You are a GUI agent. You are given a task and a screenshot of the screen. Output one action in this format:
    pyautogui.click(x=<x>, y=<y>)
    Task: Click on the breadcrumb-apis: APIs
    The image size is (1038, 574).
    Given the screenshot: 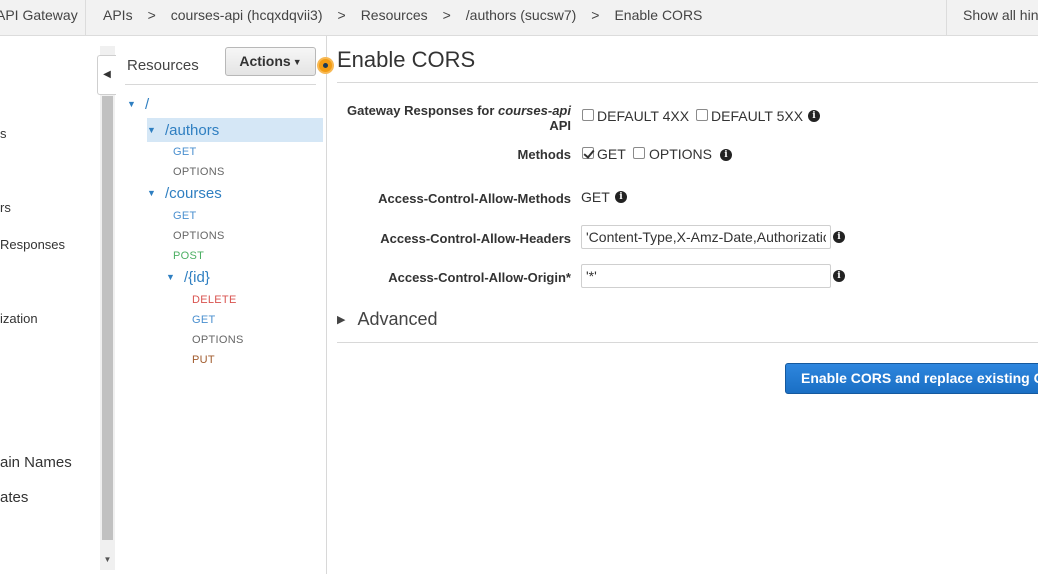 What is the action you would take?
    pyautogui.click(x=118, y=15)
    